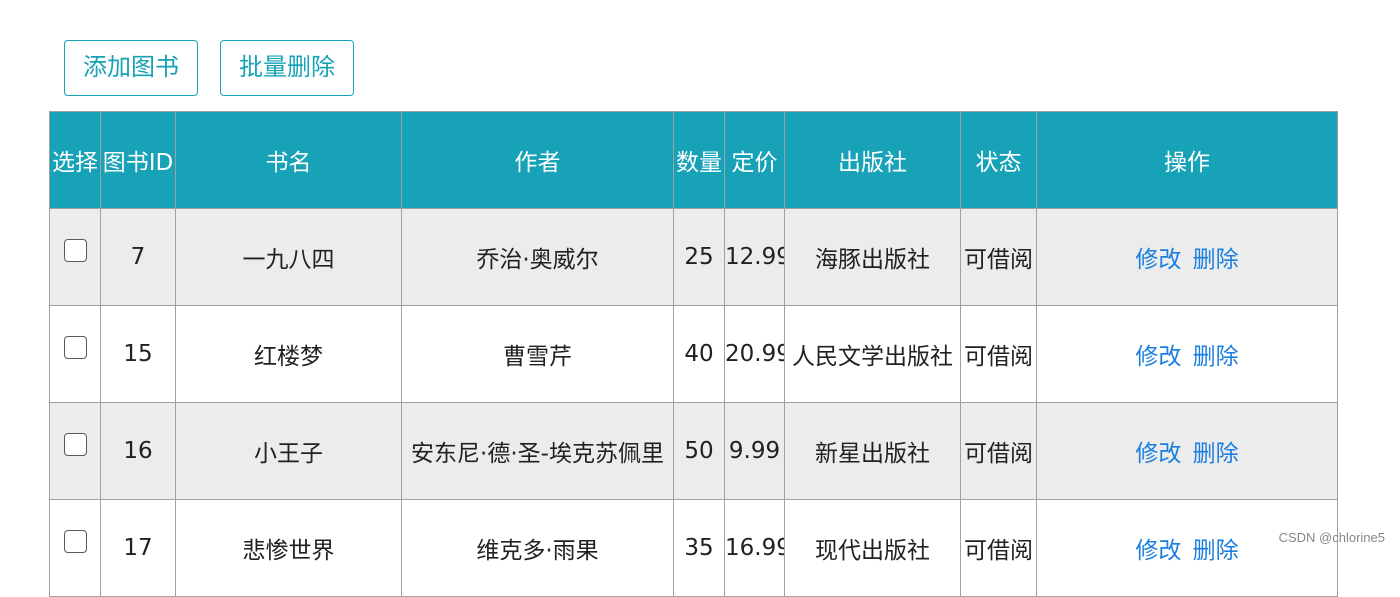 This screenshot has width=1400, height=597. I want to click on count-cell: 35, so click(699, 548).